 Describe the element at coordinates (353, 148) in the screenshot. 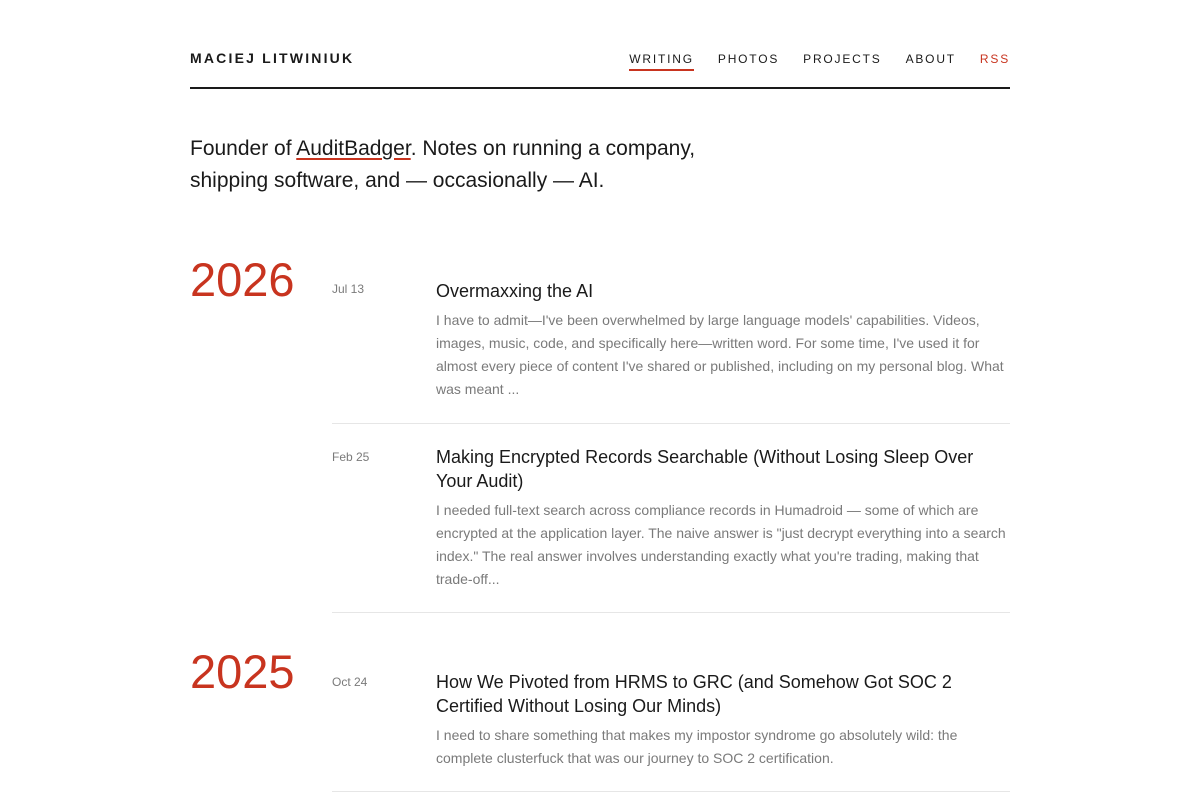

I see `auditbadger-link: AuditBadger` at that location.